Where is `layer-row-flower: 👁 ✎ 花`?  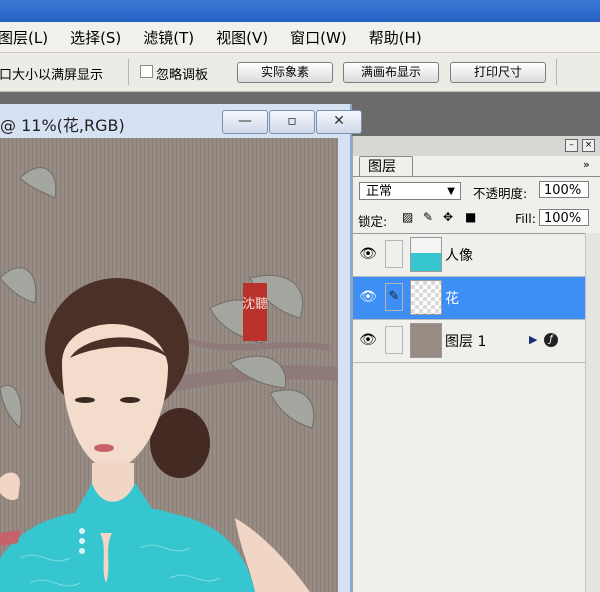
layer-row-flower: 👁 ✎ 花 is located at coordinates (476, 298).